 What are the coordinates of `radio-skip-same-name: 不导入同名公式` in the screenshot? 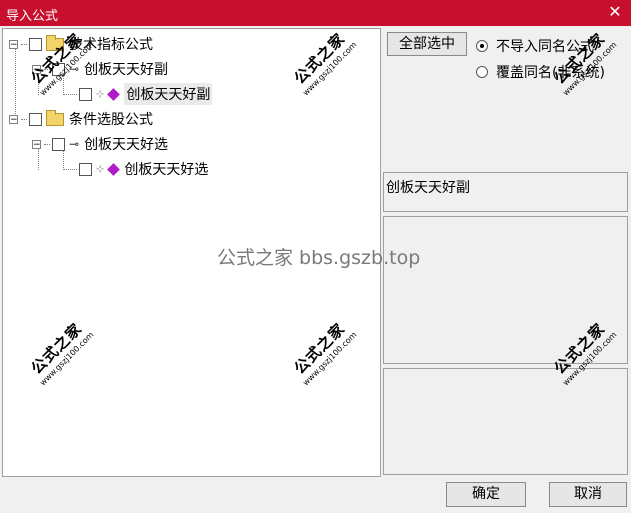 It's located at (535, 46).